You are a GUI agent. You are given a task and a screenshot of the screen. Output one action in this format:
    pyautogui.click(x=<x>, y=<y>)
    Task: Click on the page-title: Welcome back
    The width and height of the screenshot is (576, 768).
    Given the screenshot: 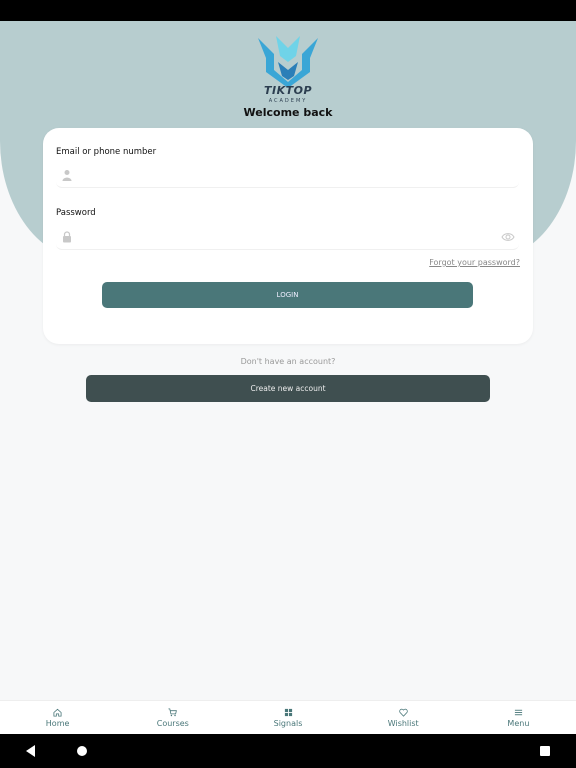 What is the action you would take?
    pyautogui.click(x=288, y=112)
    